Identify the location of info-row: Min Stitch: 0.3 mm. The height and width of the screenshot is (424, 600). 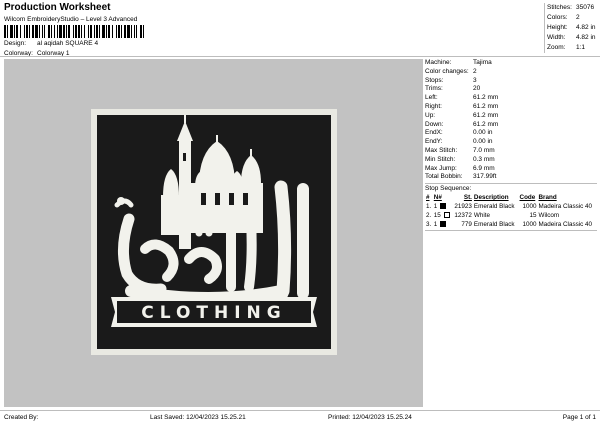
(511, 160).